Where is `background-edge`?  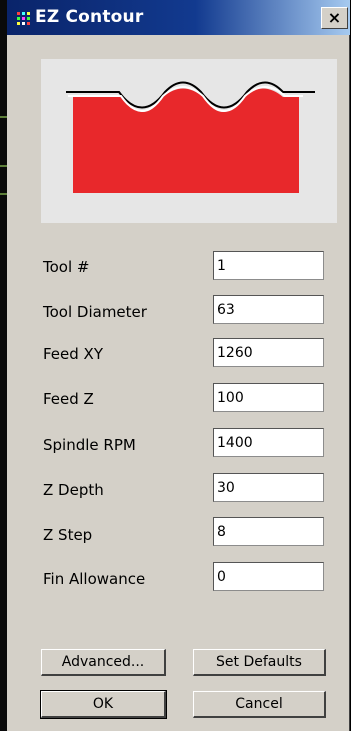 background-edge is located at coordinates (3, 365).